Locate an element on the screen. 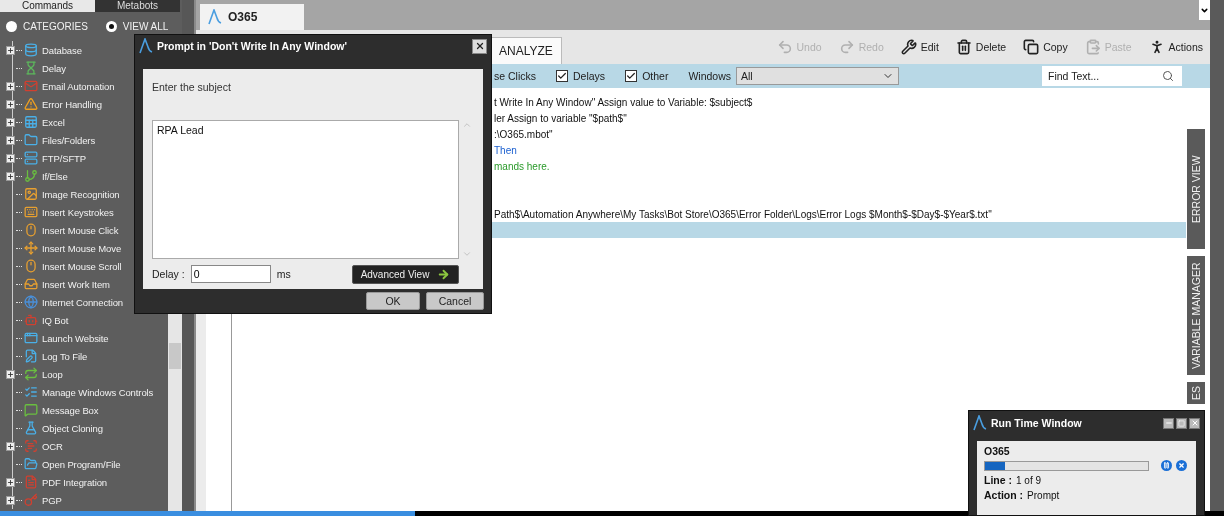 This screenshot has height=516, width=1224. command-item: Database is located at coordinates (62, 50).